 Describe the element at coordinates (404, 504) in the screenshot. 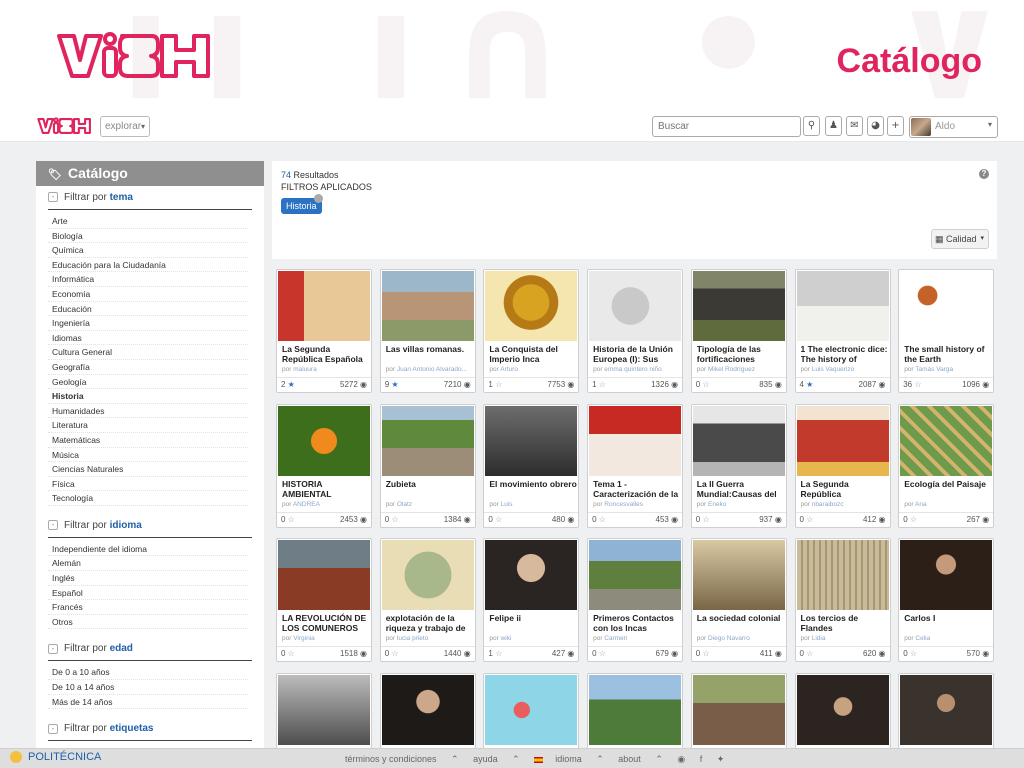

I see `author-name: Olatz` at that location.